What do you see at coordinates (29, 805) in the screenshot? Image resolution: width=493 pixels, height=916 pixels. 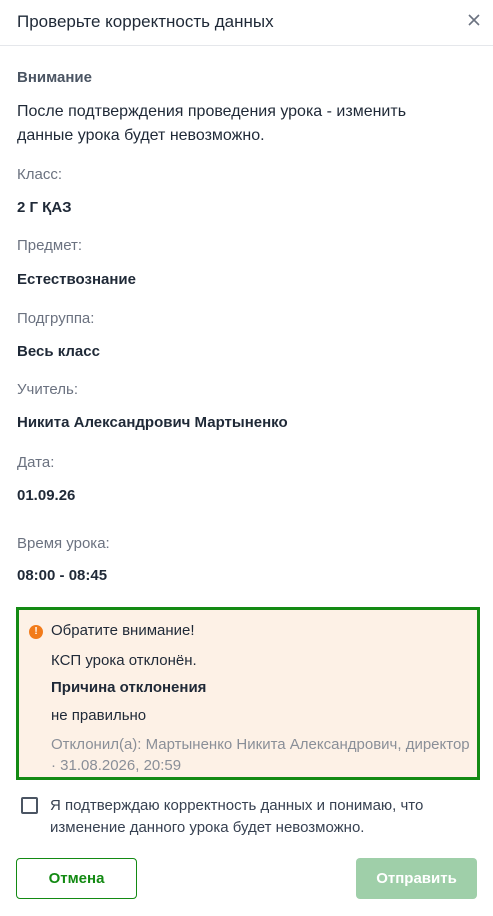 I see `confirm-checkbox` at bounding box center [29, 805].